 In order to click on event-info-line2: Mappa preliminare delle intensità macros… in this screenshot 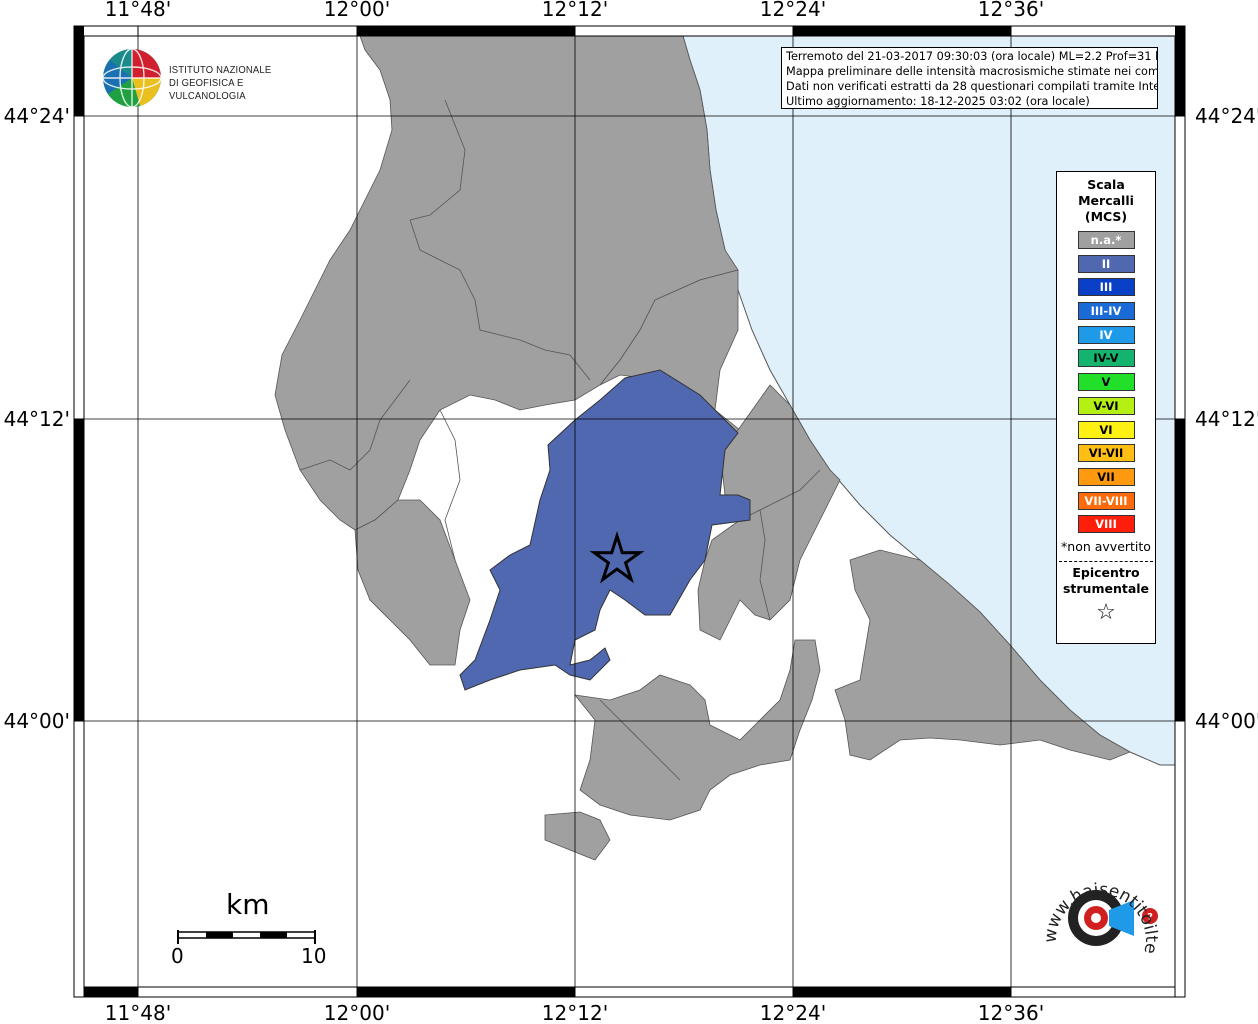, I will do `click(972, 71)`.